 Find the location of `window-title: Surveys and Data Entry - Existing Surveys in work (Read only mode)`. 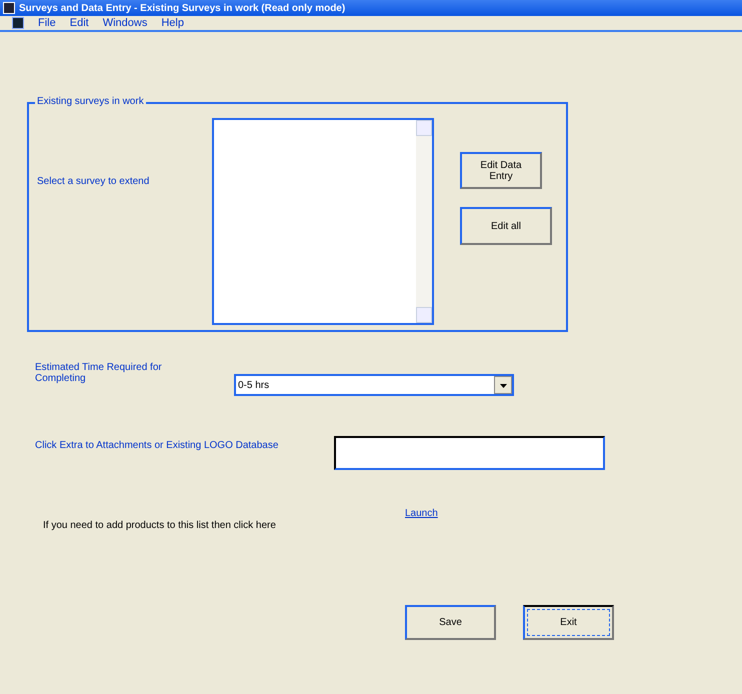

window-title: Surveys and Data Entry - Existing Surveys in work (Read only mode) is located at coordinates (182, 8).